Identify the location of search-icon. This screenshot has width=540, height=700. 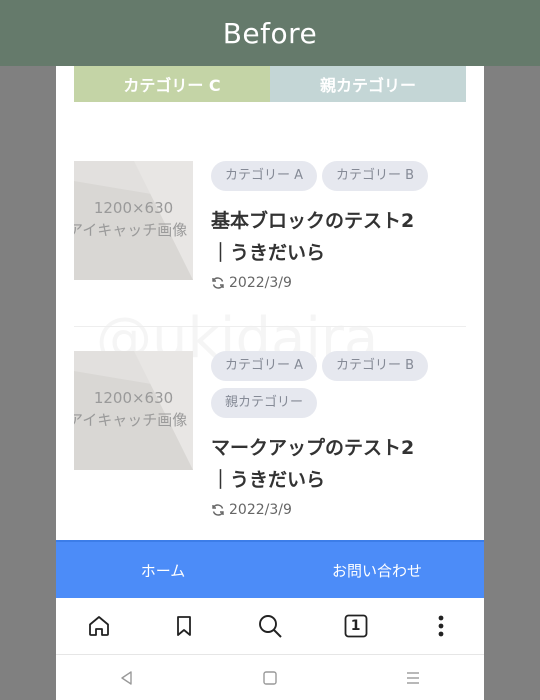
(270, 626).